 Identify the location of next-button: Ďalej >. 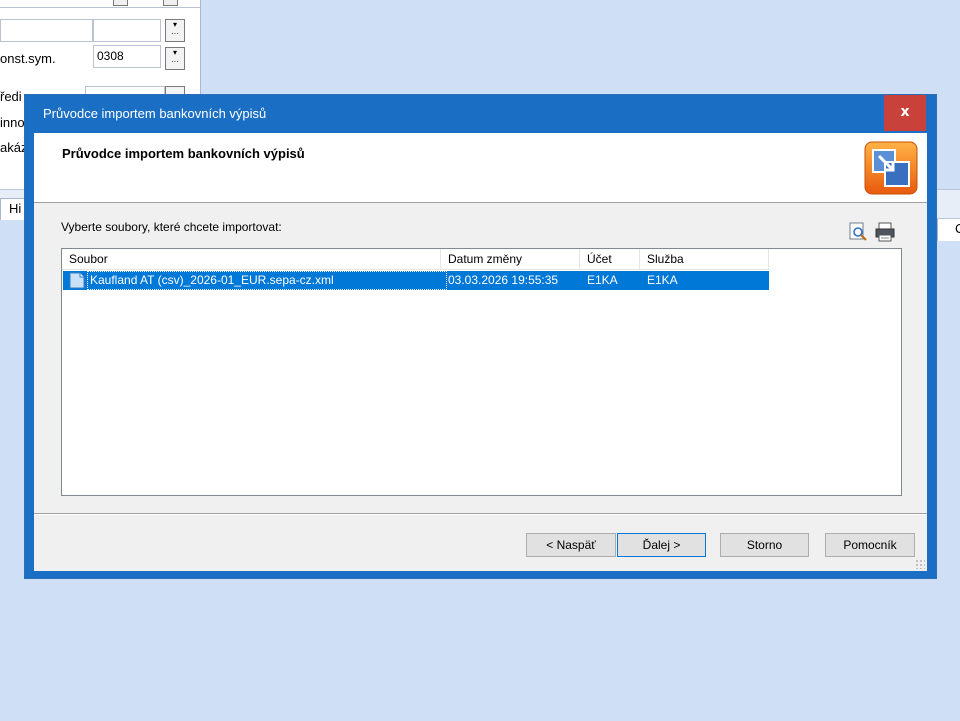
(661, 545).